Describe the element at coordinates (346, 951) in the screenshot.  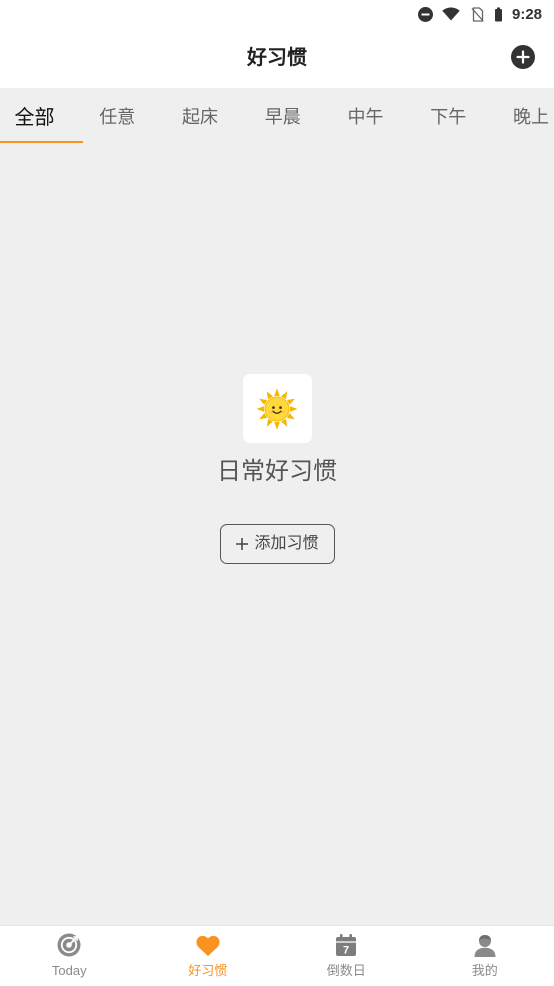
I see `calendar-icon-digit: 7` at that location.